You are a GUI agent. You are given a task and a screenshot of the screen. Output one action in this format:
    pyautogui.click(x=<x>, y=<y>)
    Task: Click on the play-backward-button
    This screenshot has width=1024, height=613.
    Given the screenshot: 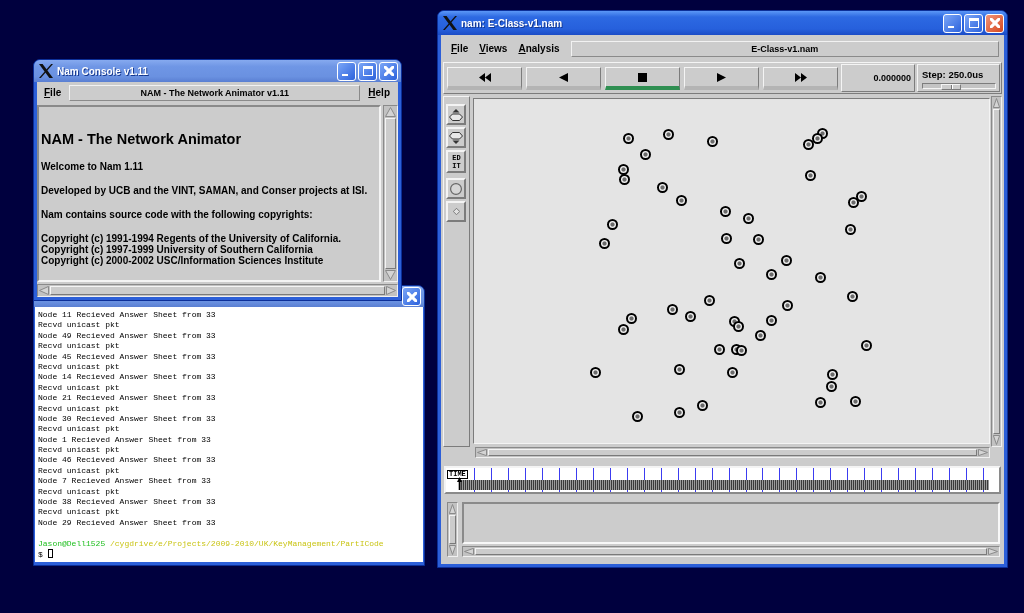 What is the action you would take?
    pyautogui.click(x=563, y=78)
    